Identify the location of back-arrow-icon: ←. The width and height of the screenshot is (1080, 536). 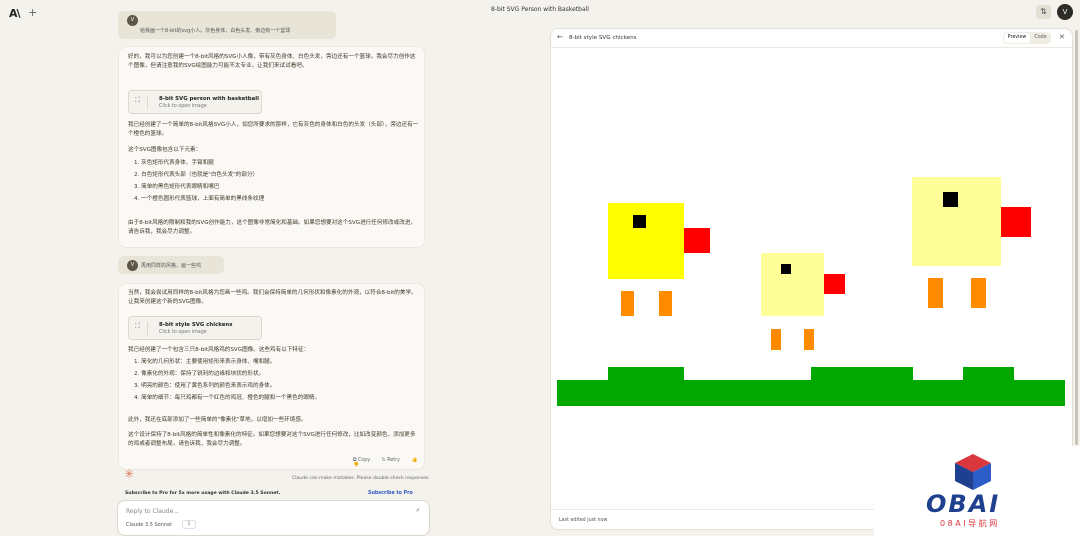
(560, 37).